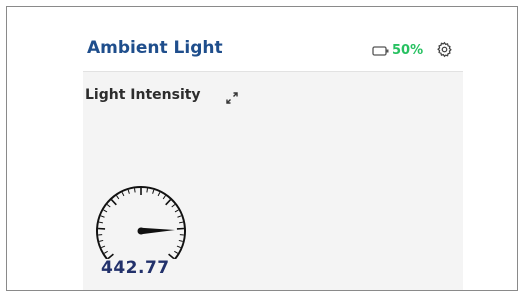 The width and height of the screenshot is (525, 297). I want to click on battery-status: 50%, so click(397, 50).